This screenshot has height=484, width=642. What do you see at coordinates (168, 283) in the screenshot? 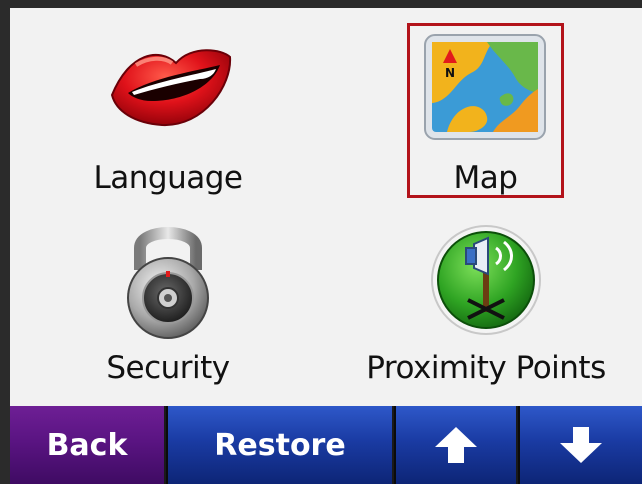
I see `padlock-icon` at bounding box center [168, 283].